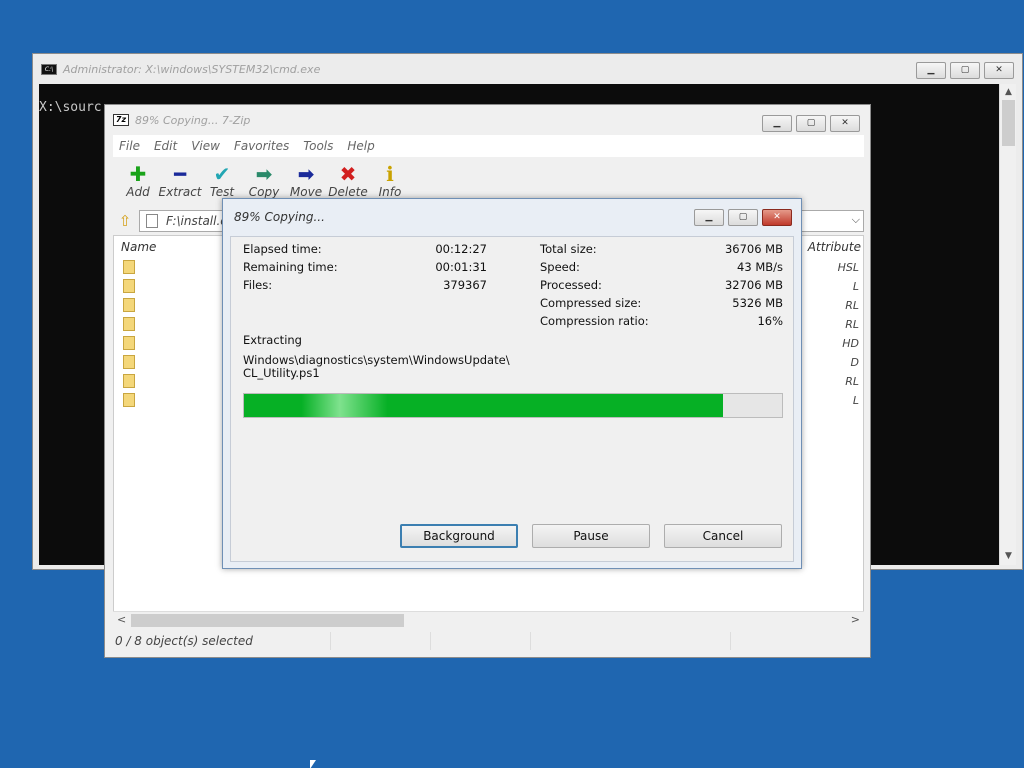  I want to click on processed-label: Processed:, so click(571, 285).